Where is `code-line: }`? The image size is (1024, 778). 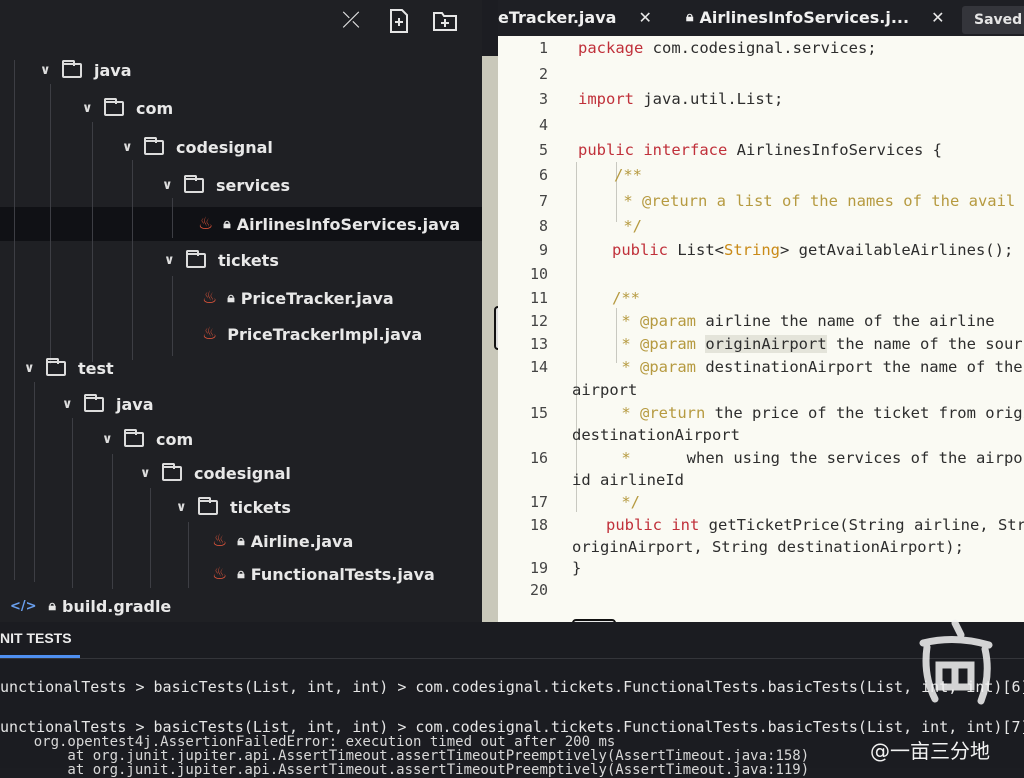
code-line: } is located at coordinates (577, 568).